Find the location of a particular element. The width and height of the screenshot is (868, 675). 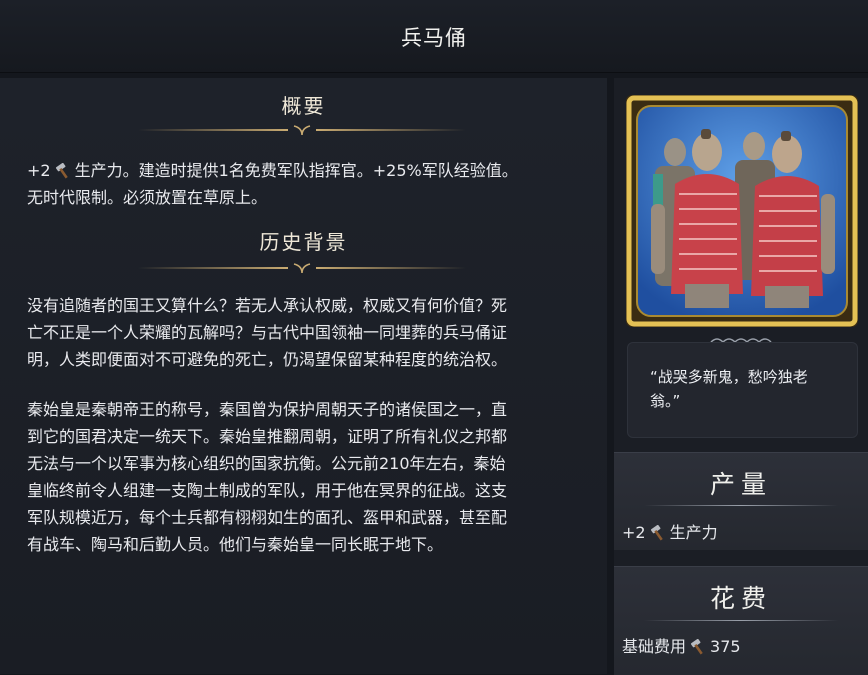

production-value: +2 is located at coordinates (634, 532).